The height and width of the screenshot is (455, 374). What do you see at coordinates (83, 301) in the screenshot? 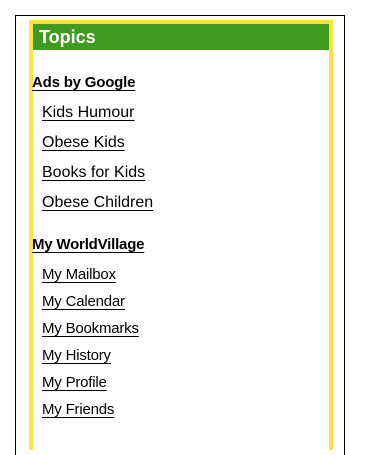
I see `link-my-calendar: My Calendar` at bounding box center [83, 301].